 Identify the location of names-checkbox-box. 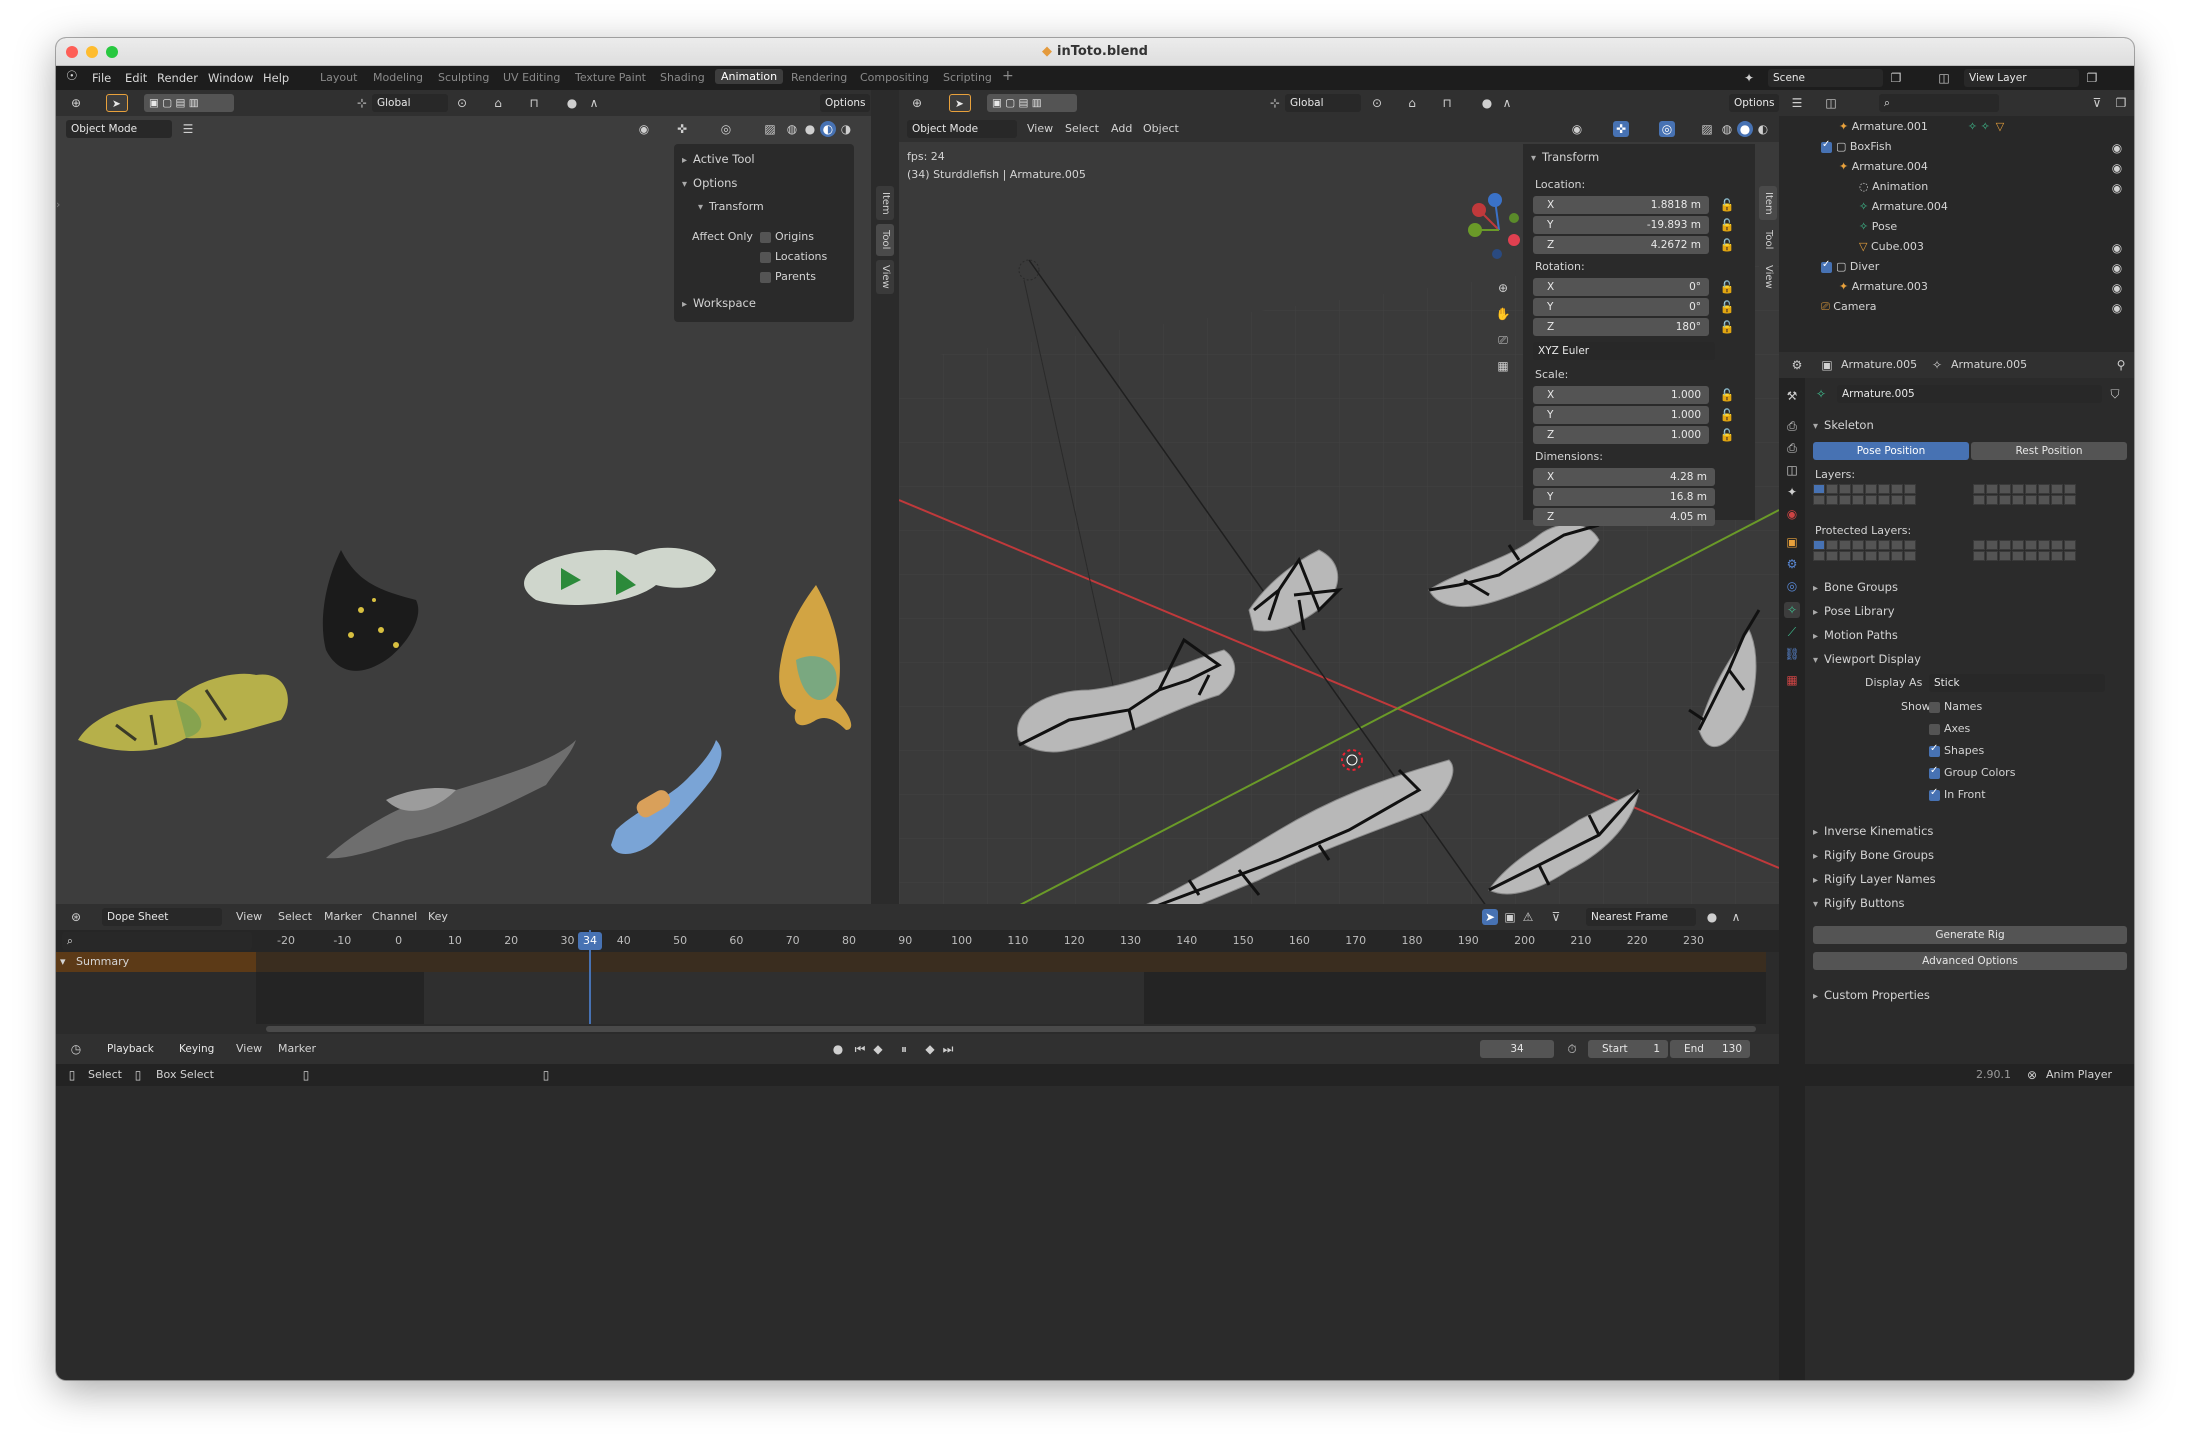
(1934, 707).